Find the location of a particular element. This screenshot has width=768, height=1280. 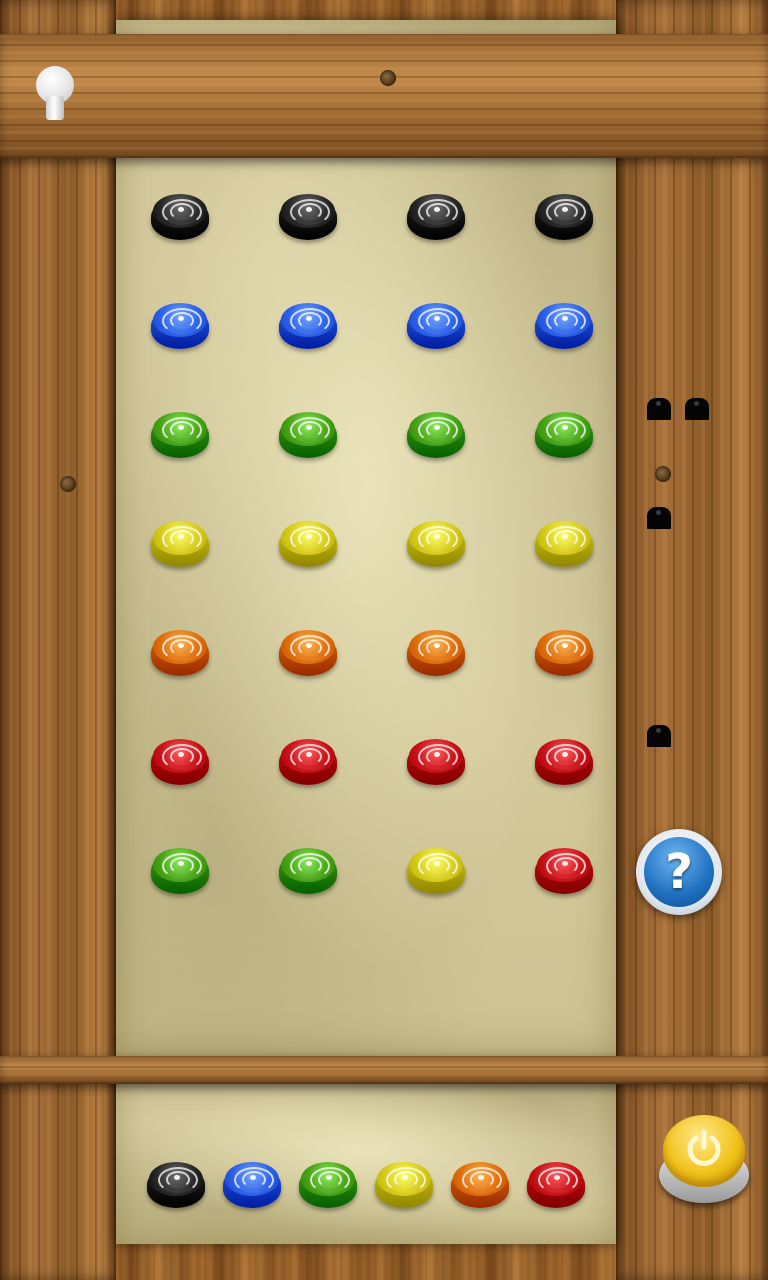

top-plank is located at coordinates (384, 96).